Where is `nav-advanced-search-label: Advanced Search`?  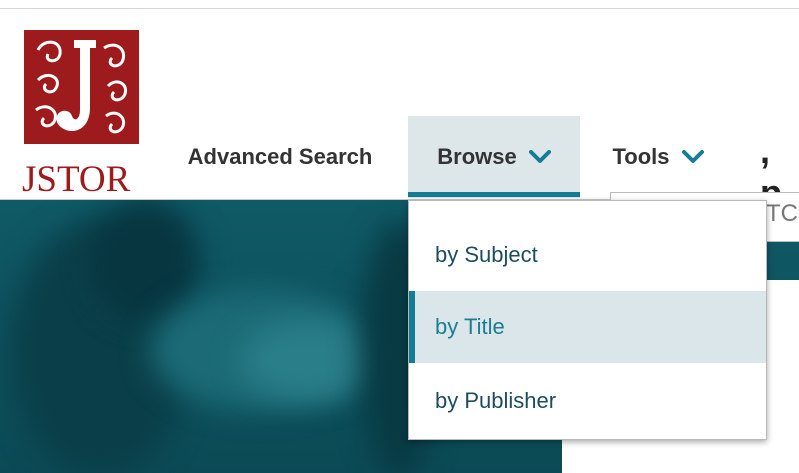 nav-advanced-search-label: Advanced Search is located at coordinates (280, 156).